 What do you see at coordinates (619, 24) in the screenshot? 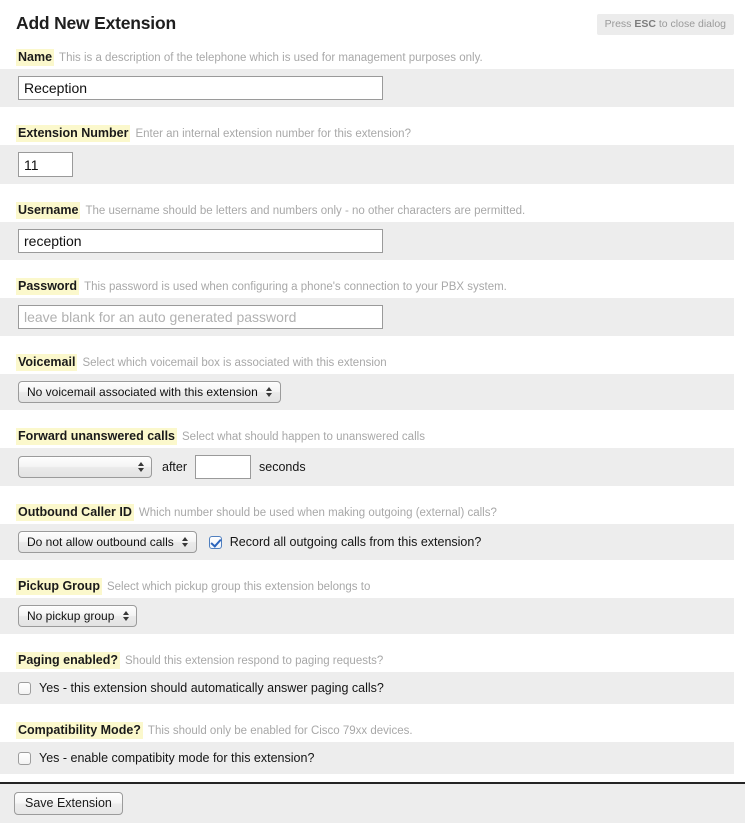
I see `esc-hint-prefix: Press` at bounding box center [619, 24].